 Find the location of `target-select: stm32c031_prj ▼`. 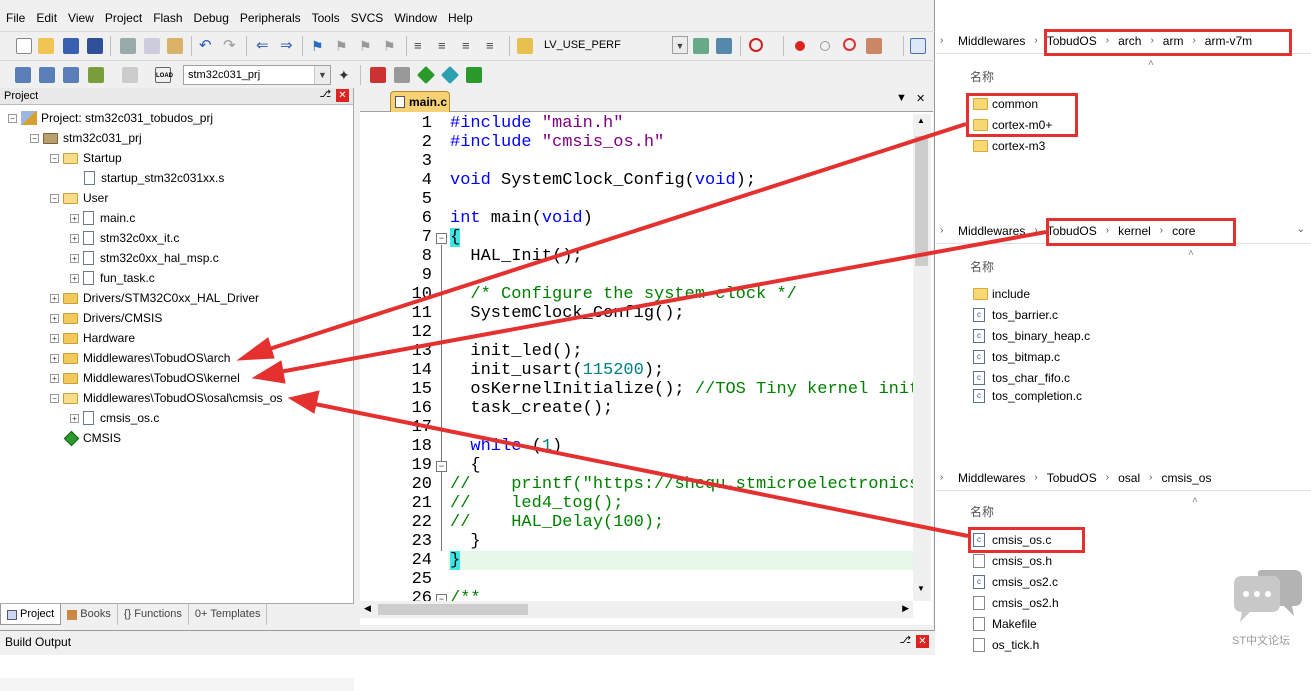

target-select: stm32c031_prj ▼ is located at coordinates (257, 75).